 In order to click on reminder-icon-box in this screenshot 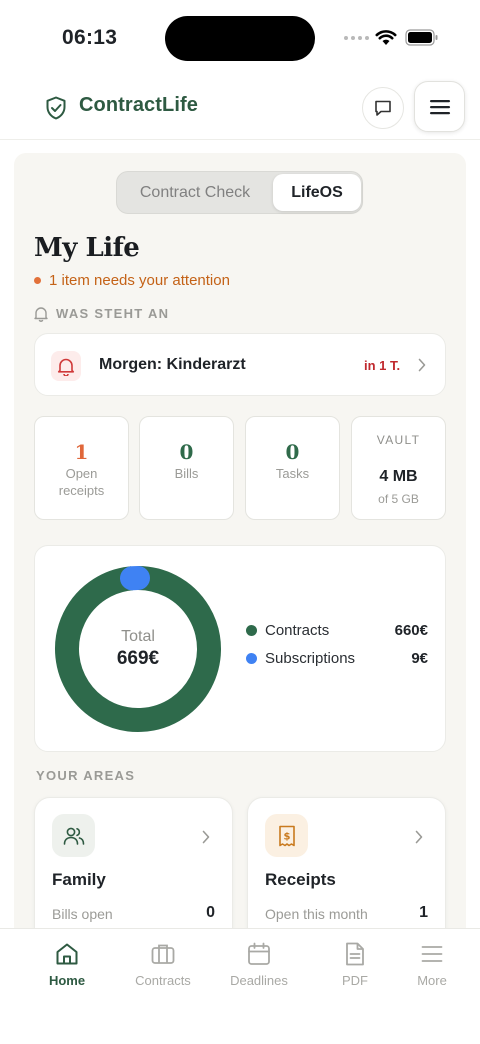, I will do `click(66, 366)`.